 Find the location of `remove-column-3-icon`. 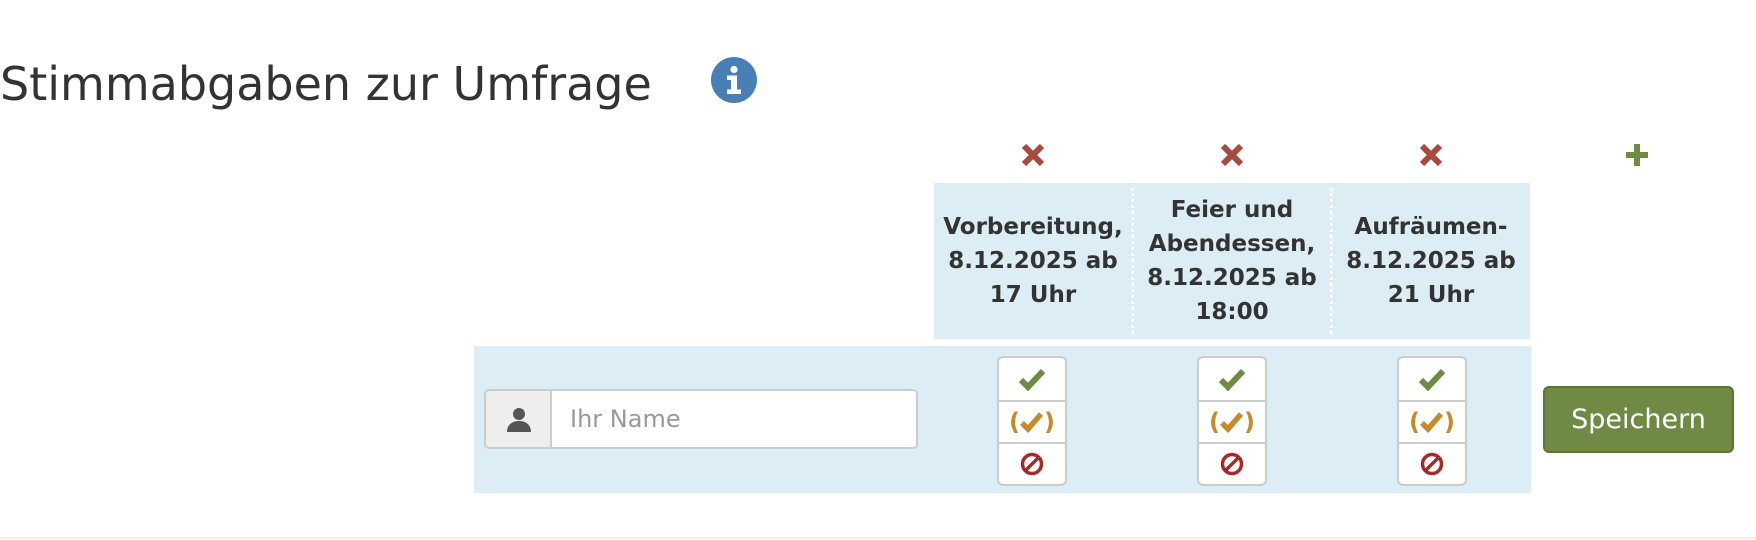

remove-column-3-icon is located at coordinates (1431, 155).